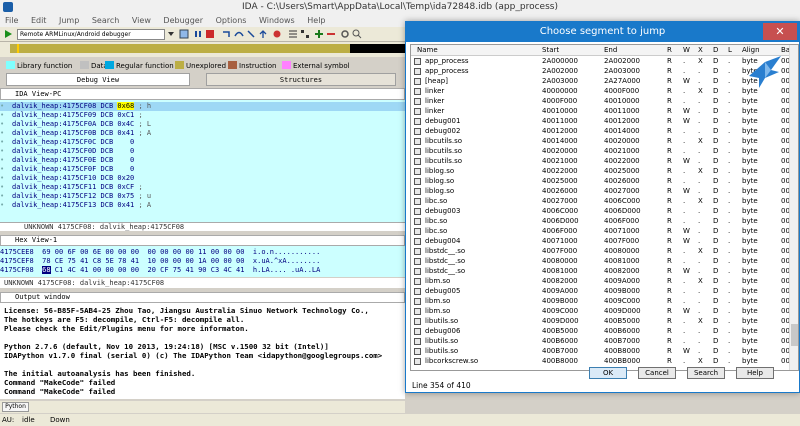  I want to click on menu-file: File, so click(11, 20).